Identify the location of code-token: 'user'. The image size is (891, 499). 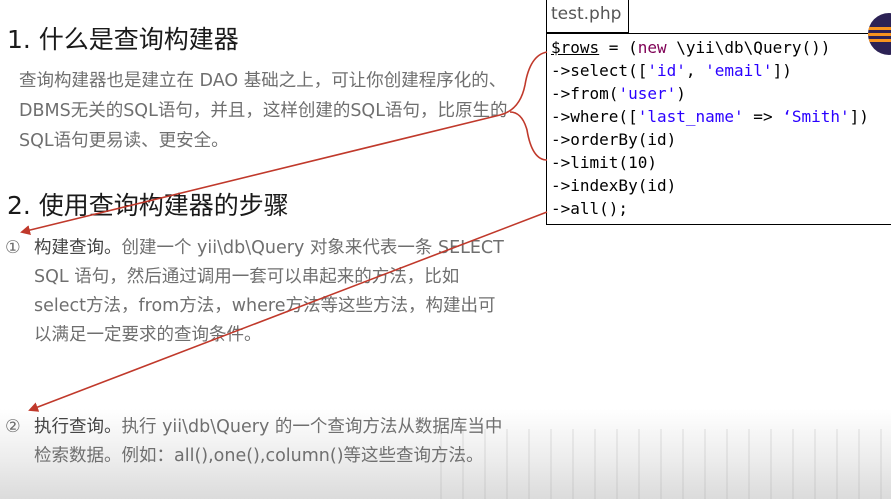
(647, 93).